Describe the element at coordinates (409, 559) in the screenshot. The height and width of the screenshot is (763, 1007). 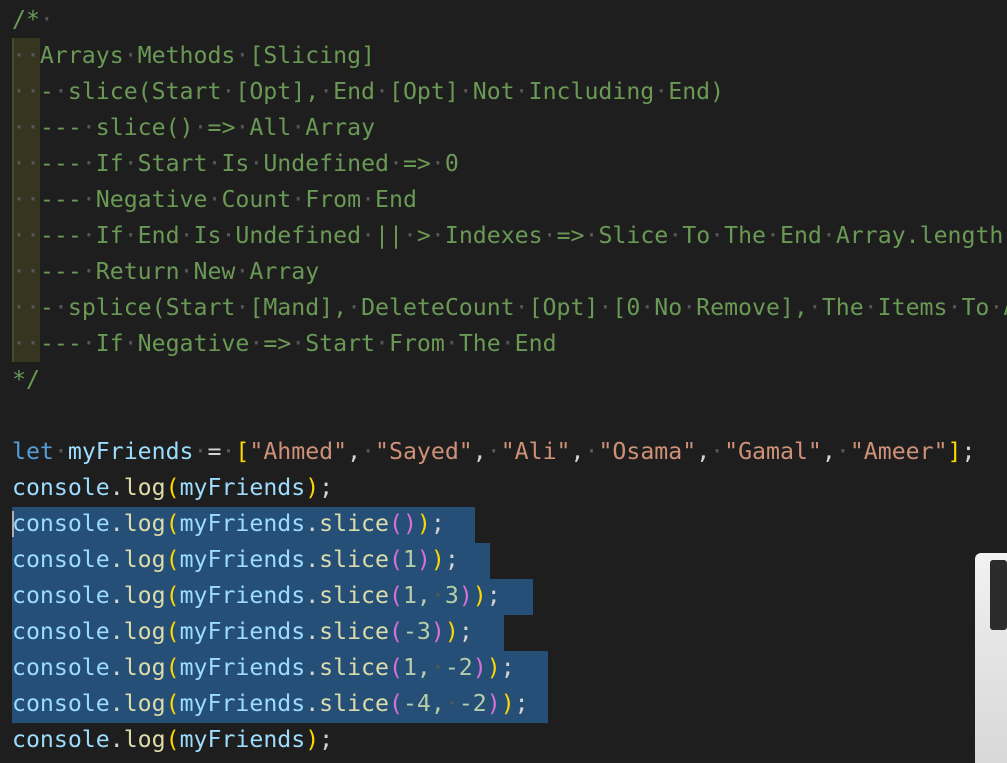
I see `slice-args: 1` at that location.